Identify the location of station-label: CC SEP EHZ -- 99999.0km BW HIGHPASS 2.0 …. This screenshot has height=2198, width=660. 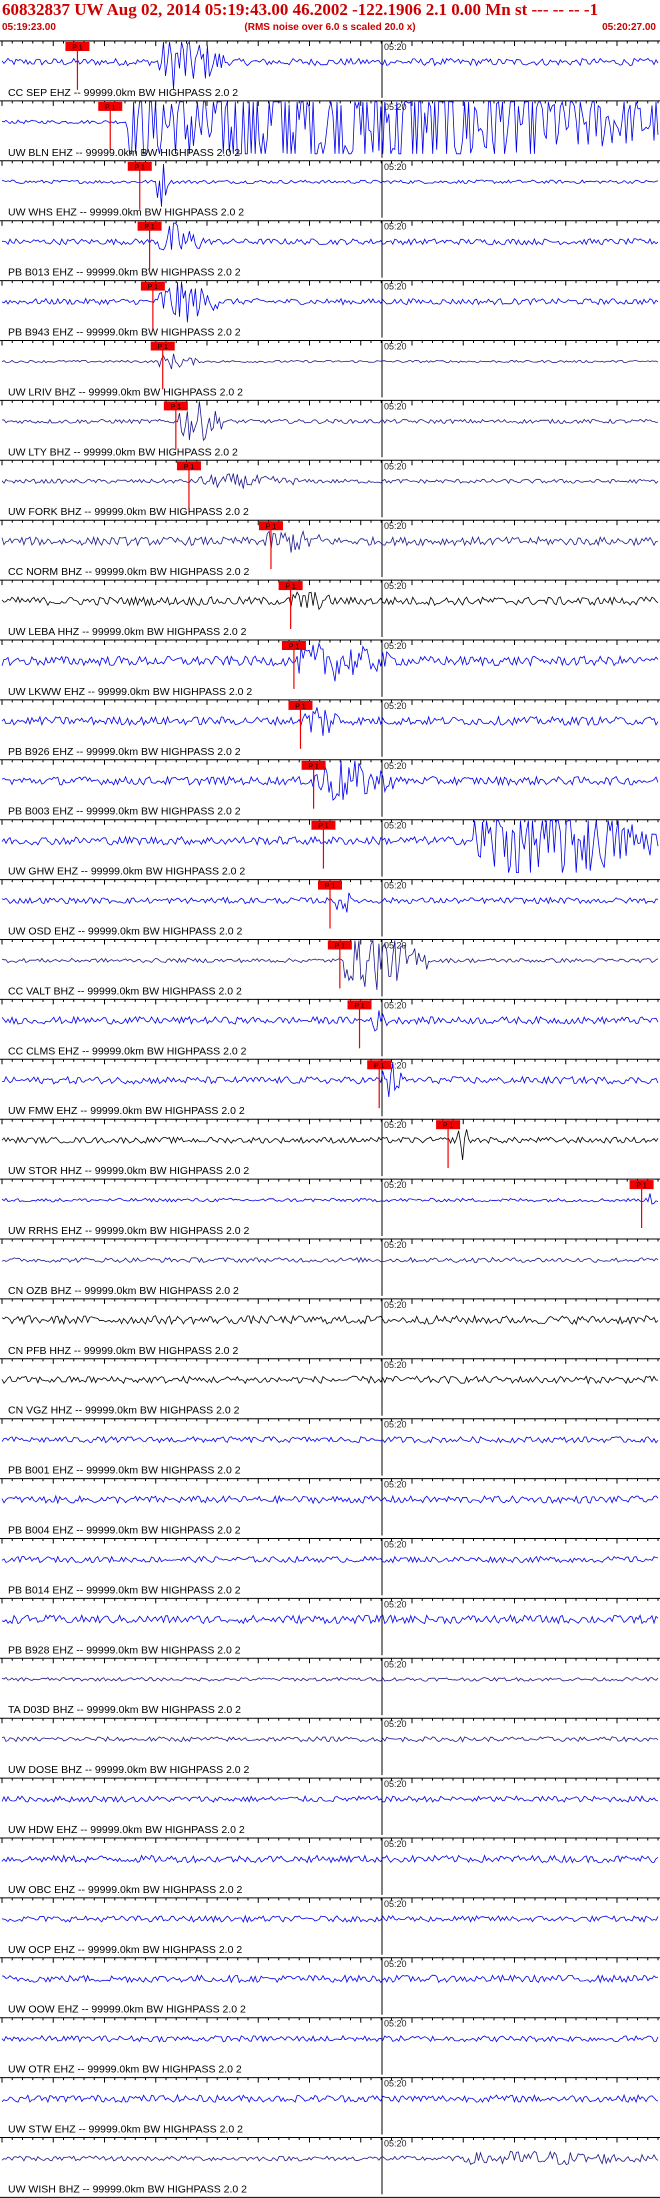
(123, 93).